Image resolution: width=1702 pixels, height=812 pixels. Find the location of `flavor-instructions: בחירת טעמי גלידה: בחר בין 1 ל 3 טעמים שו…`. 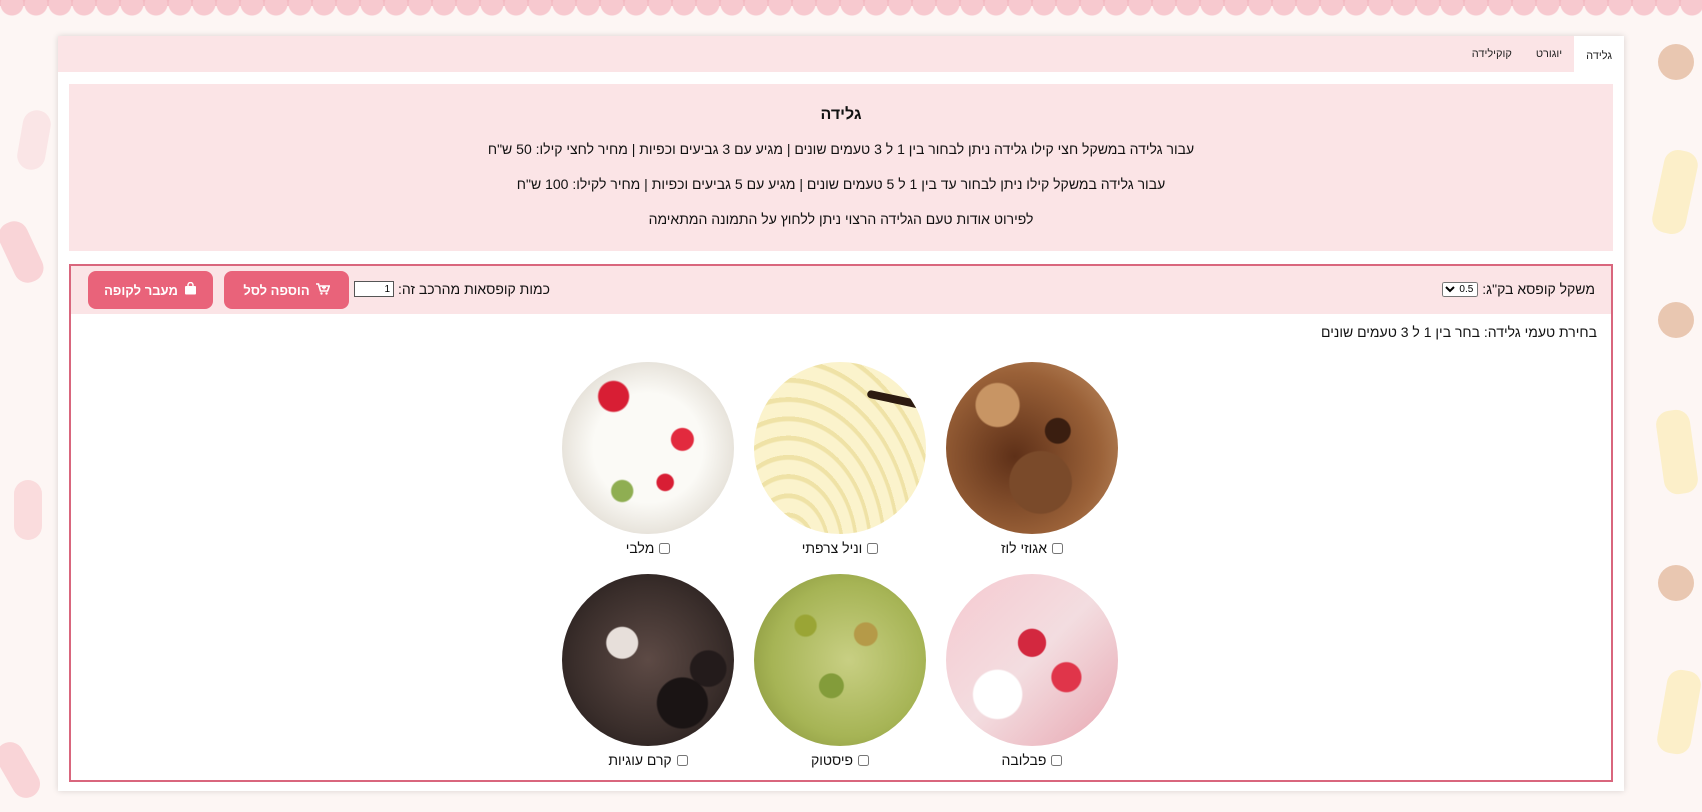

flavor-instructions: בחירת טעמי גלידה: בחר בין 1 ל 3 טעמים שו… is located at coordinates (1459, 332).